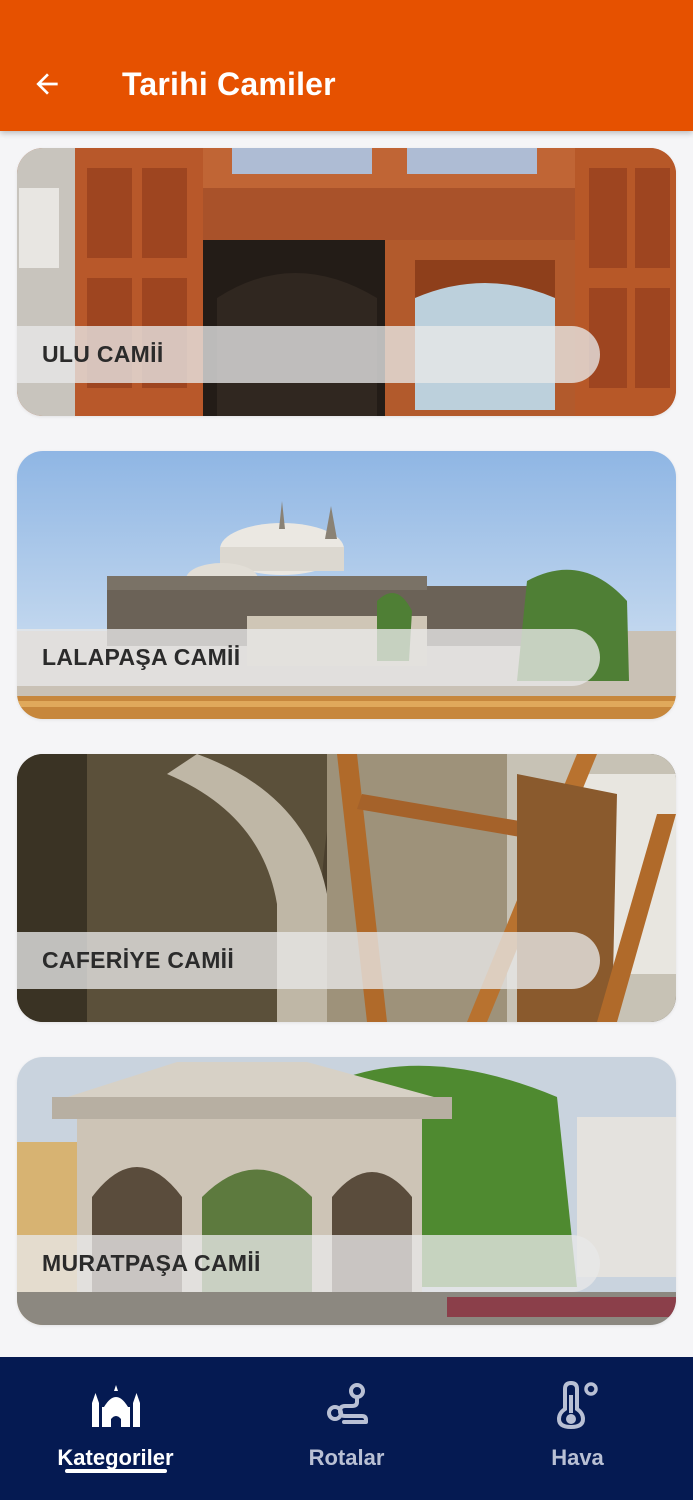 The height and width of the screenshot is (1500, 693). Describe the element at coordinates (308, 354) in the screenshot. I see `card-label-pill: ULU CAMİİ` at that location.